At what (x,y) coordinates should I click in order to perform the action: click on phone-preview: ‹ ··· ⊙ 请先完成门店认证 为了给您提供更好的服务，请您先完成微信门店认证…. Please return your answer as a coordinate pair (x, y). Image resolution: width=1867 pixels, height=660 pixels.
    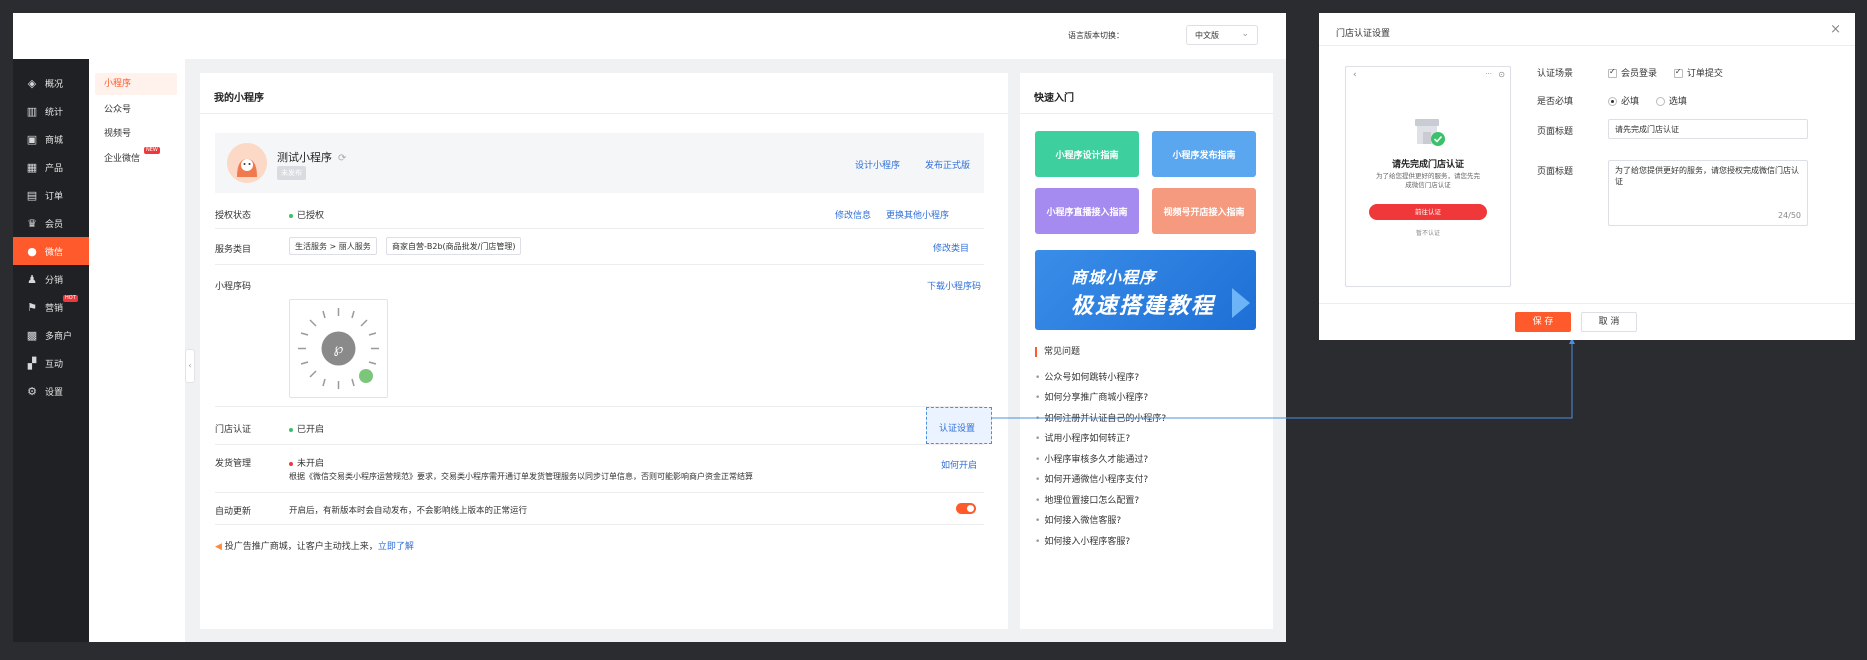
    Looking at the image, I should click on (1428, 176).